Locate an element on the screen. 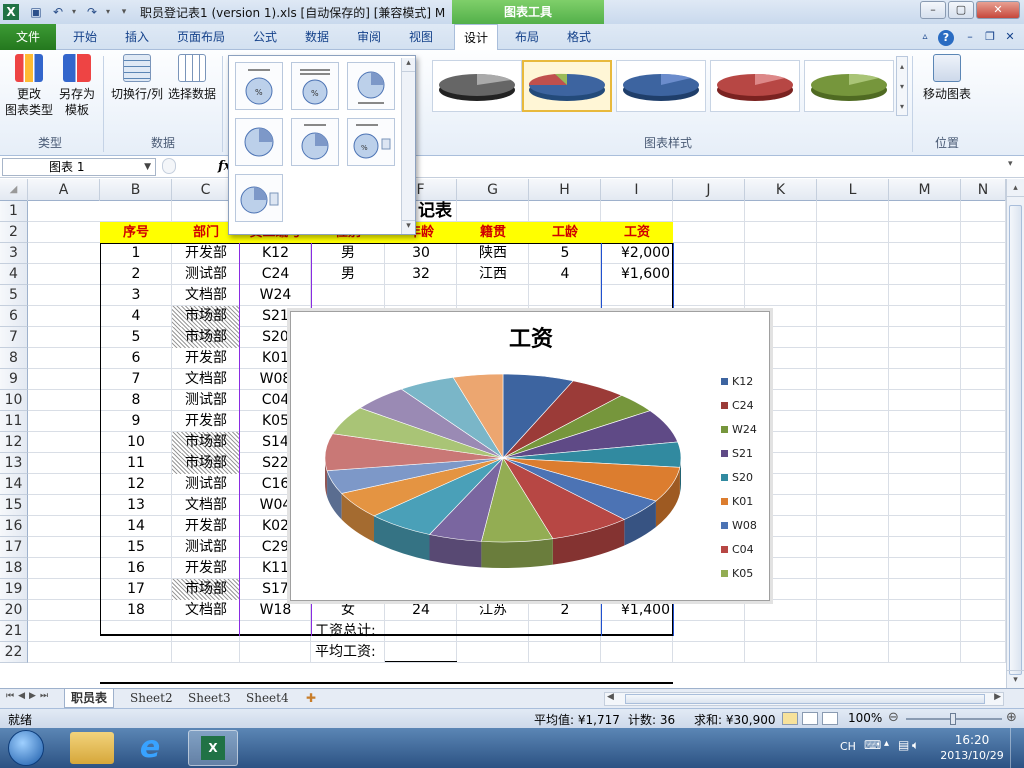 This screenshot has height=768, width=1024. table-cell: 7 is located at coordinates (136, 379).